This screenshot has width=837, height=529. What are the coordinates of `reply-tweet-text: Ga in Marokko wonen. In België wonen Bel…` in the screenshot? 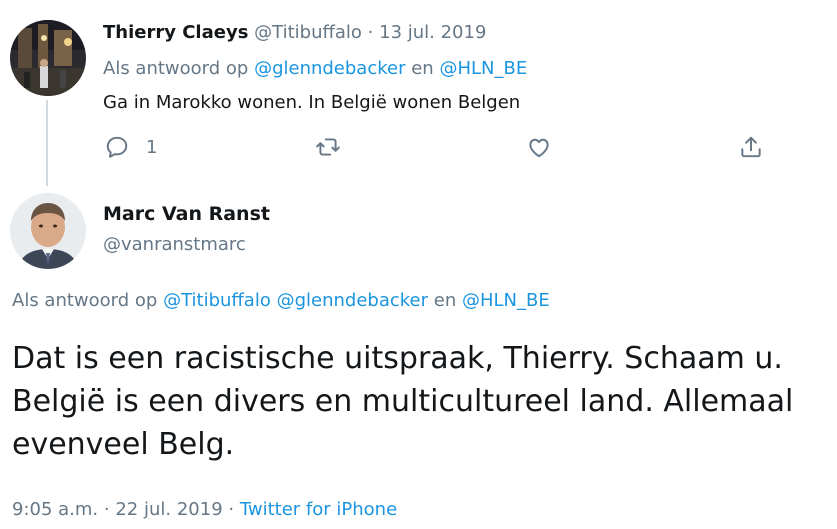 It's located at (312, 102).